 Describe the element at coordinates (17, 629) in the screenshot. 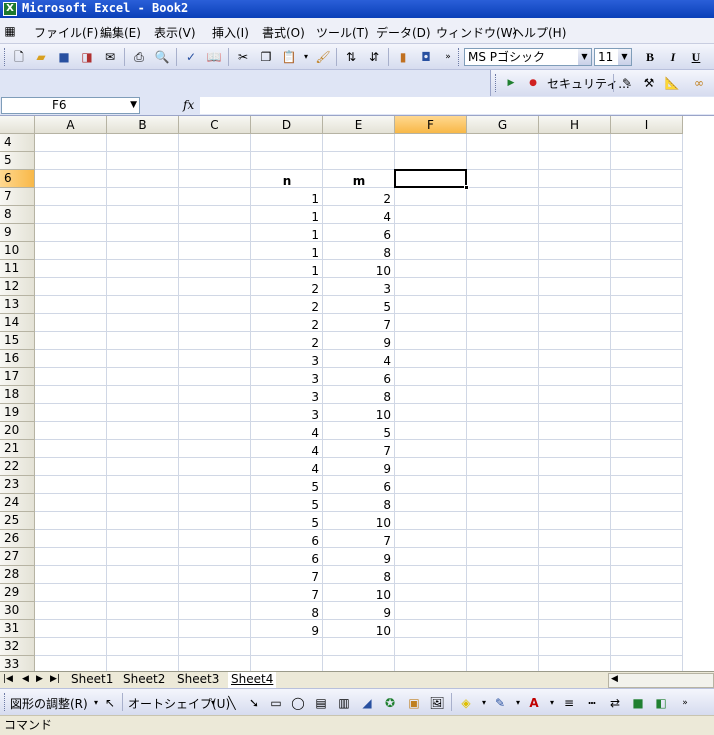

I see `row-header-31: 31` at that location.